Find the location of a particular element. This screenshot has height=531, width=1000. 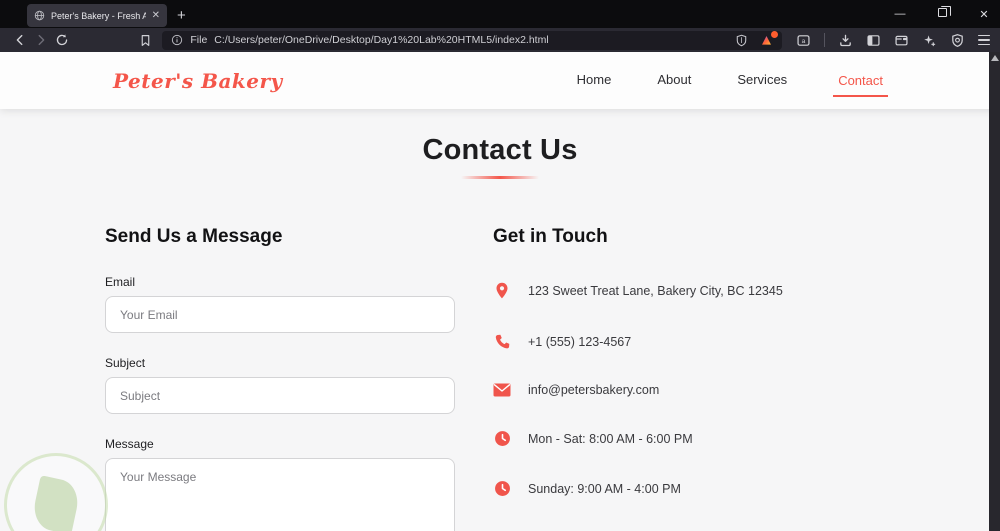

contact-item-email: info@petersbakery.com is located at coordinates (699, 390).